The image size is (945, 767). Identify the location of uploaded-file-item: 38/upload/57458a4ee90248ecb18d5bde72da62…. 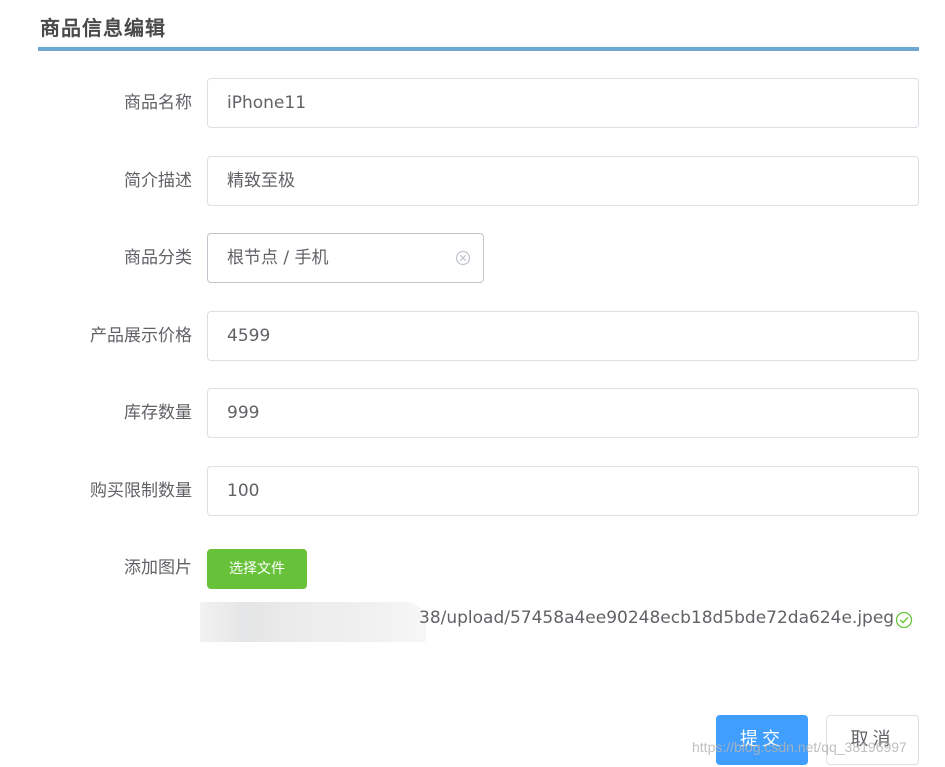
(560, 621).